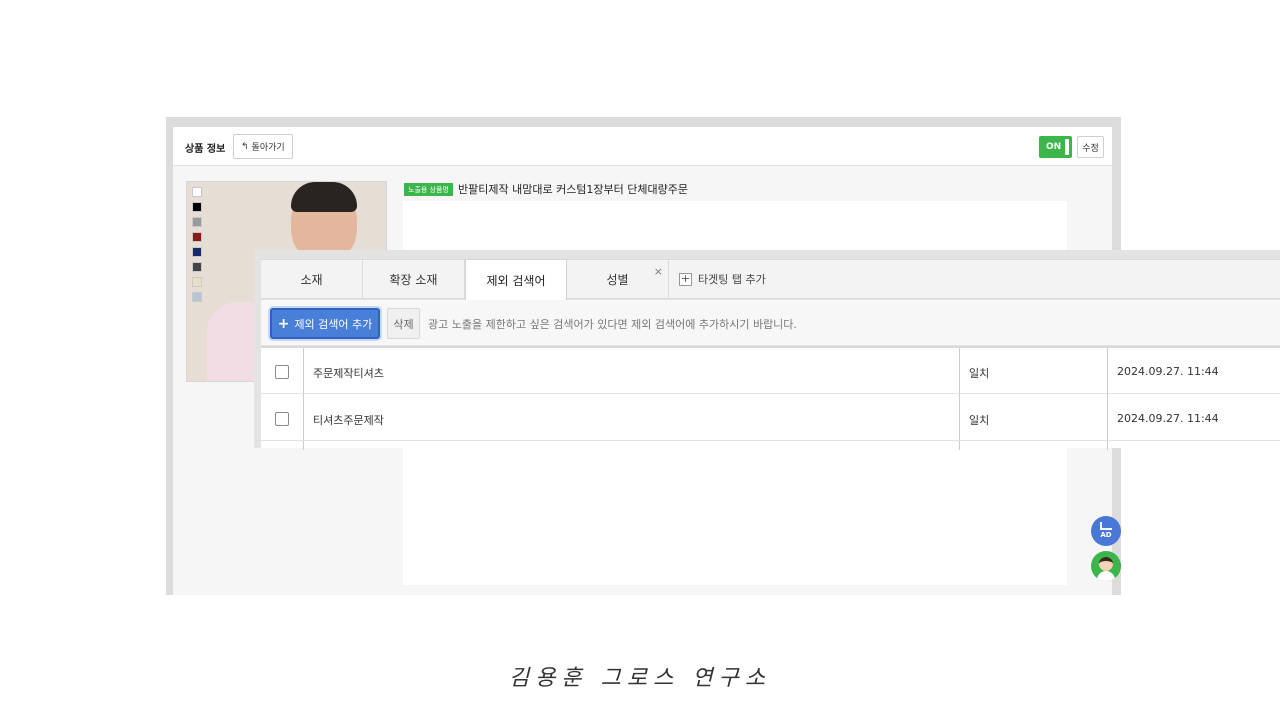 The width and height of the screenshot is (1280, 713). What do you see at coordinates (1067, 147) in the screenshot?
I see `toggle-knob` at bounding box center [1067, 147].